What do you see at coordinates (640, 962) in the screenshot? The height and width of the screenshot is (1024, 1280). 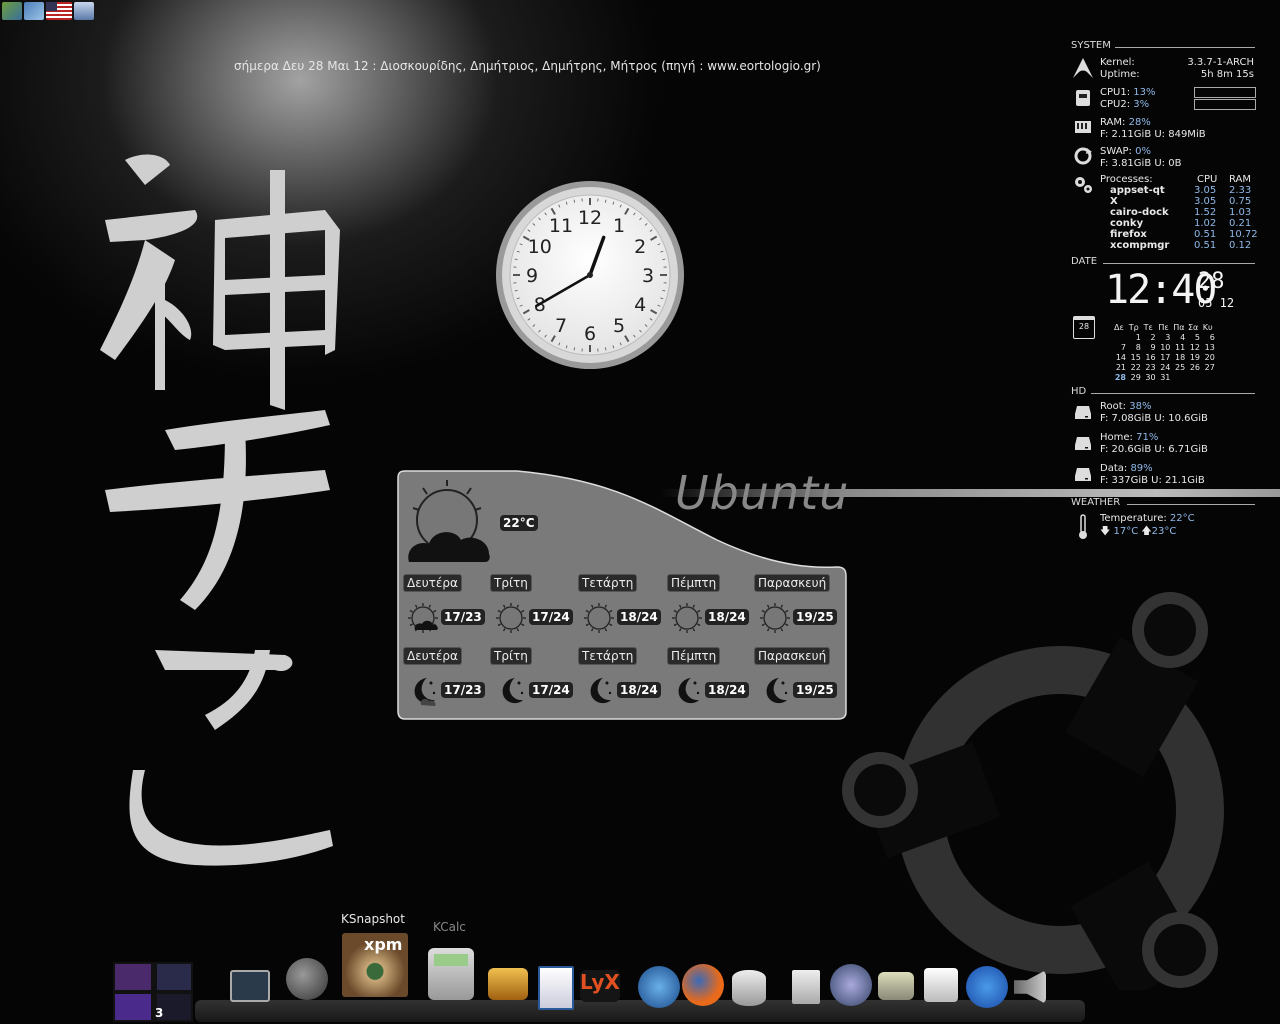 I see `cairo-dock: 3 KSnapshot xpm KCalc LyX` at bounding box center [640, 962].